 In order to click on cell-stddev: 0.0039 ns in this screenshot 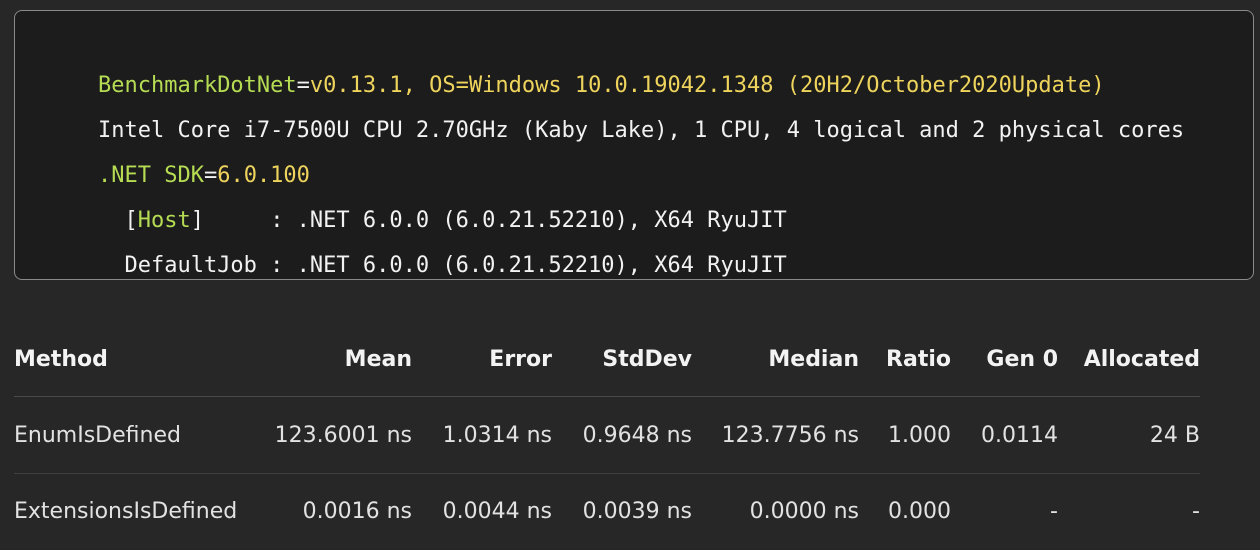, I will do `click(637, 511)`.